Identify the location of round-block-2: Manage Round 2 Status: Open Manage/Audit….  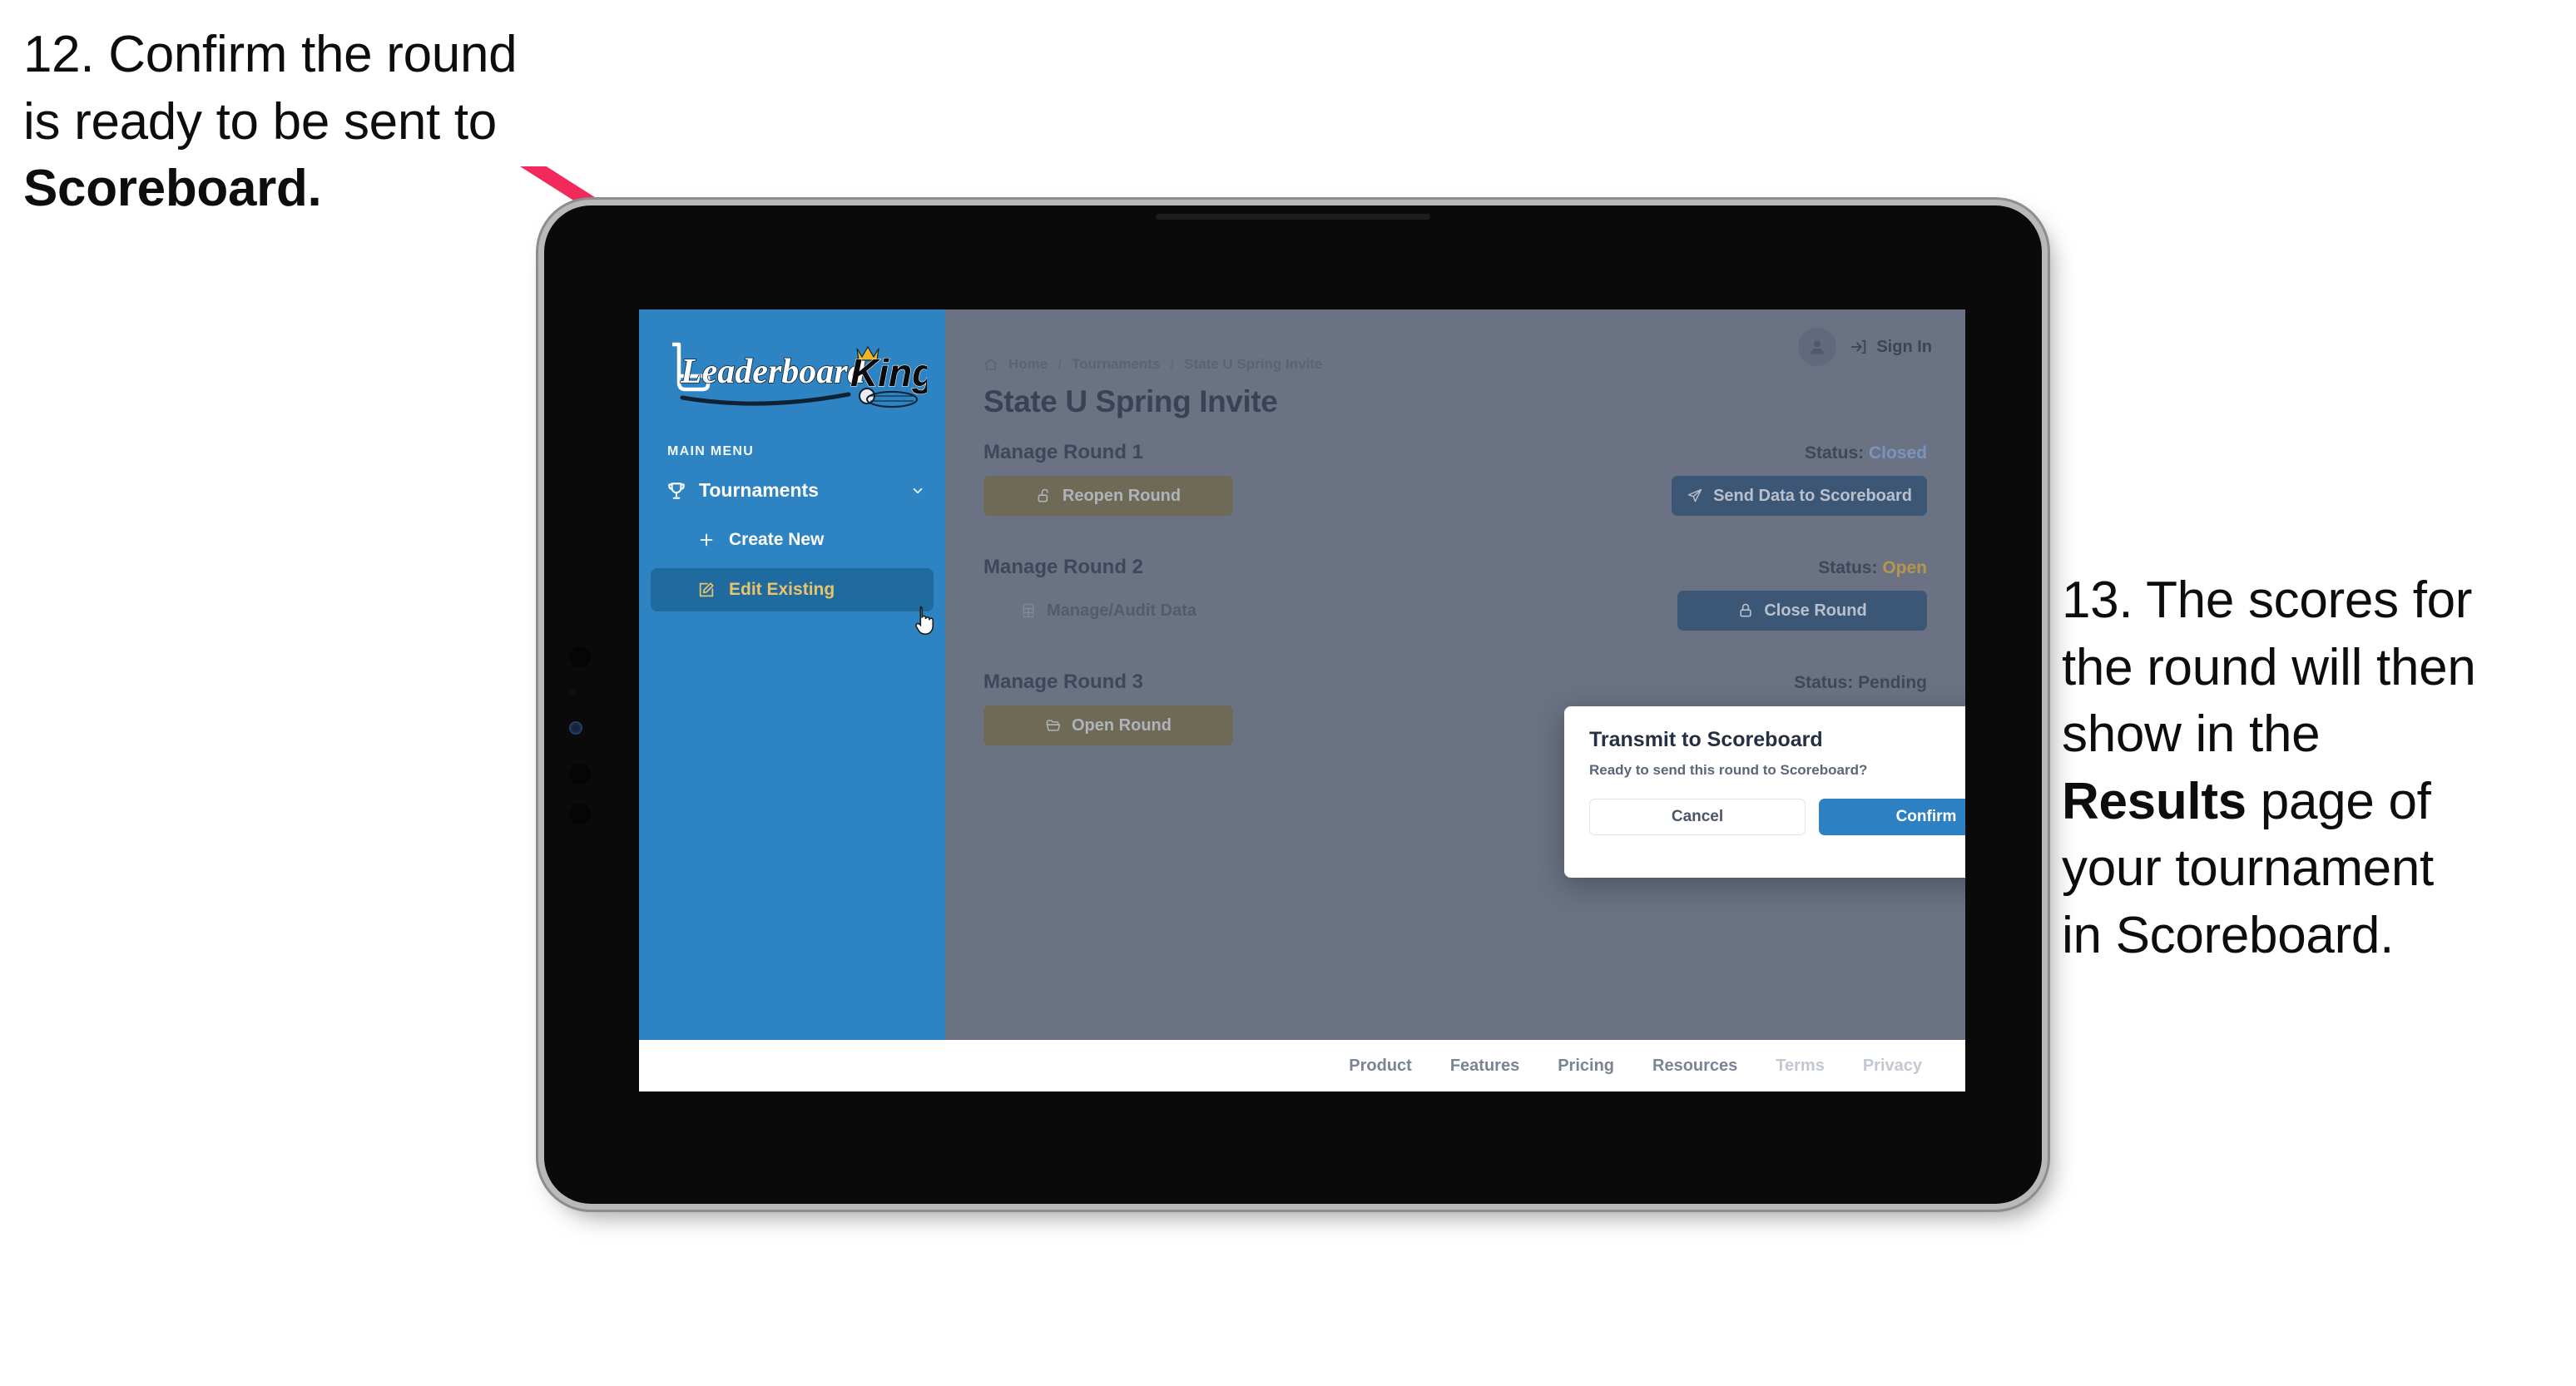
(1455, 593).